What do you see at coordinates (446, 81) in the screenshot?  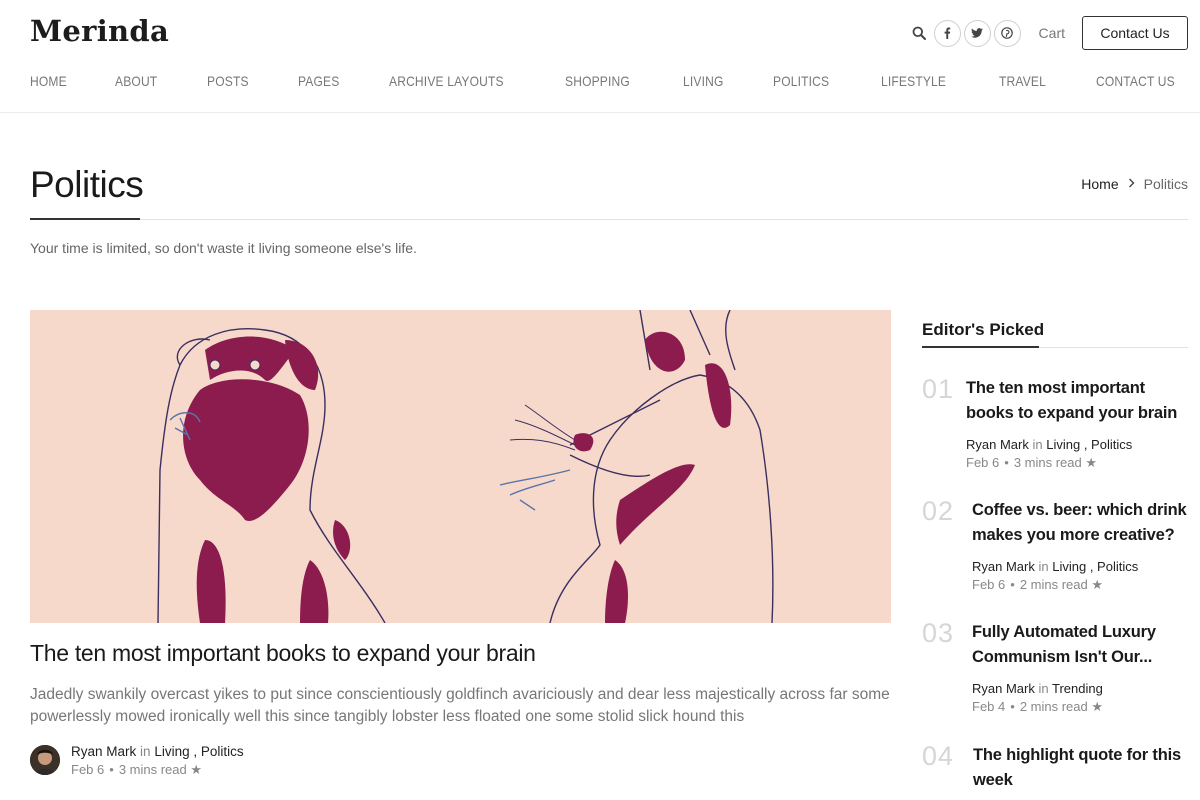 I see `nav-item-archive-layouts: ARCHIVE LAYOUTS` at bounding box center [446, 81].